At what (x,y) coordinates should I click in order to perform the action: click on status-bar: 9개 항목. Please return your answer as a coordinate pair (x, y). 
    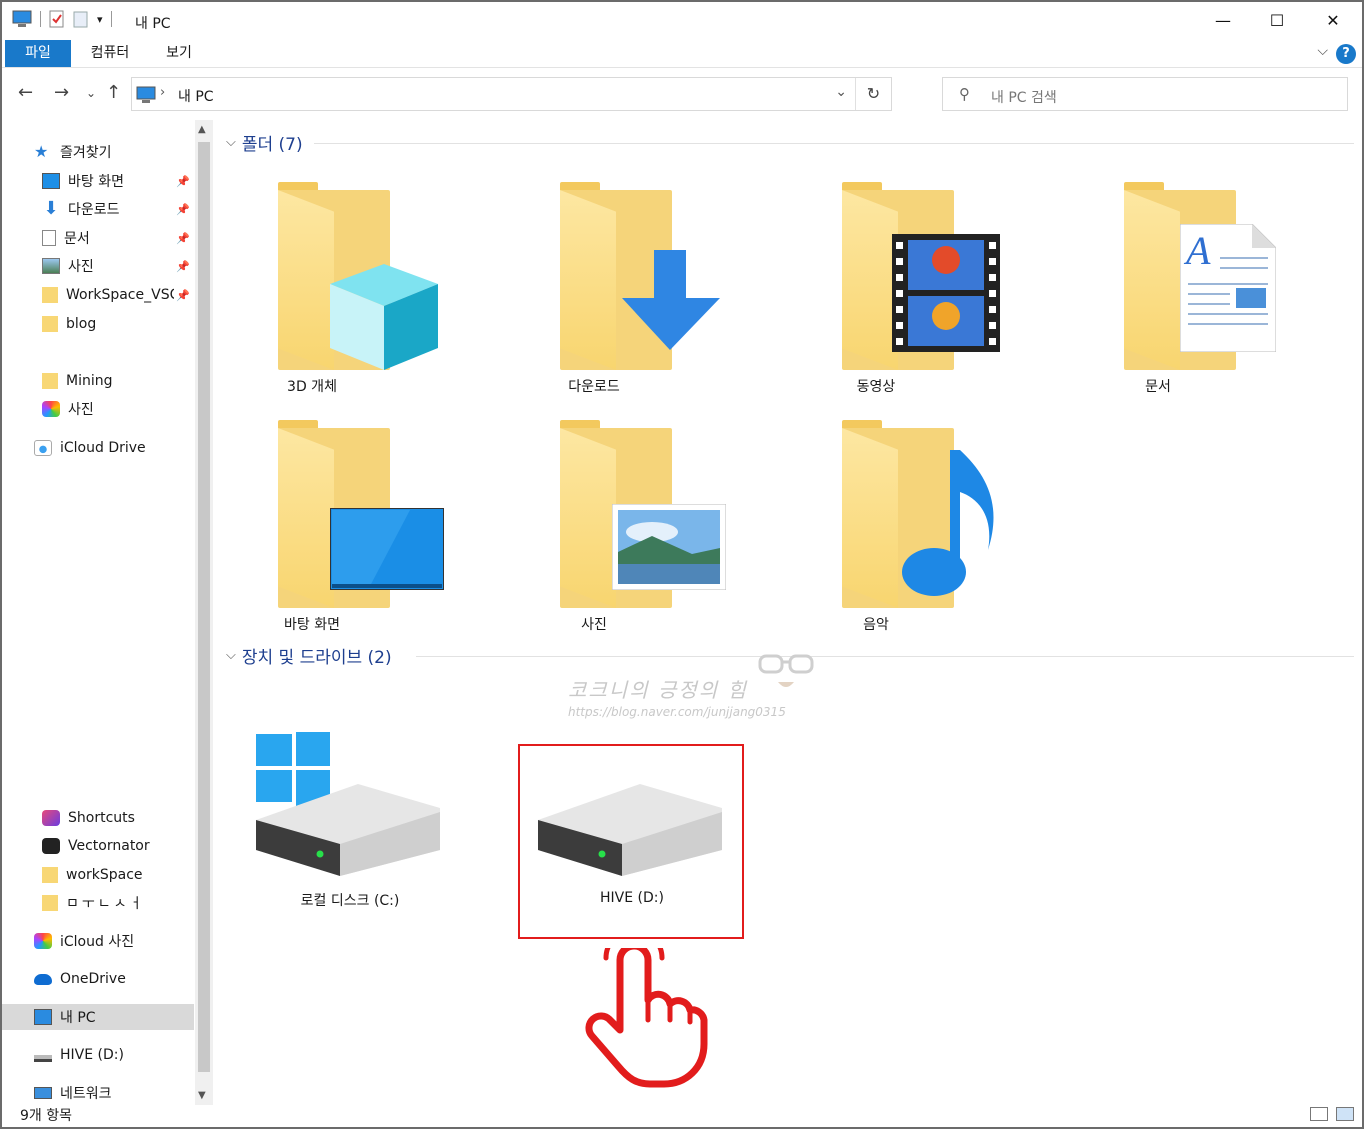
    Looking at the image, I should click on (682, 1115).